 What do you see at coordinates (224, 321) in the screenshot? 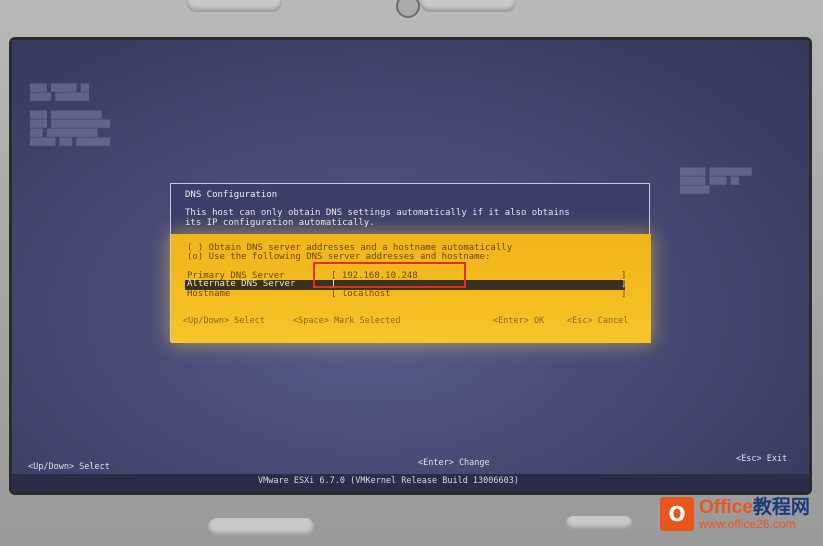
I see `hint-up-down-select: <Up/Down> Select` at bounding box center [224, 321].